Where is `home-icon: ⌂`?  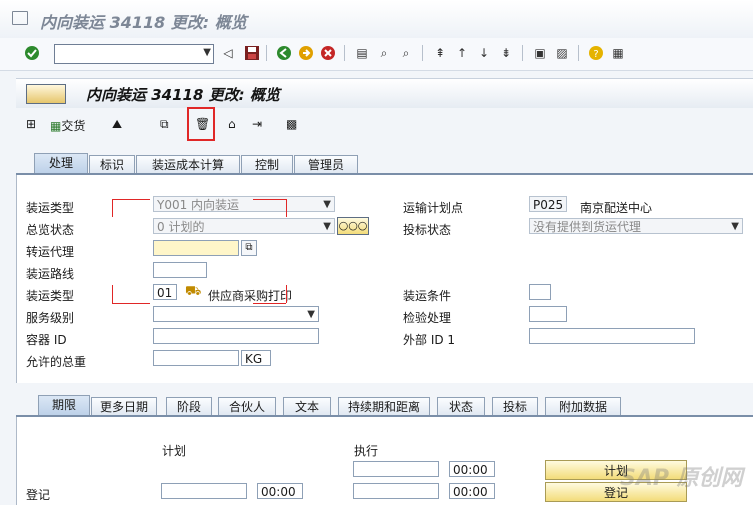
home-icon: ⌂ is located at coordinates (232, 124).